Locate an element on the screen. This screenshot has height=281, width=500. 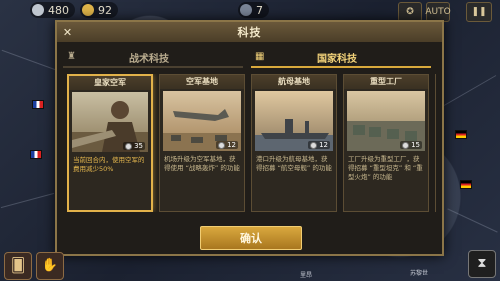
handshake-icon: ✋ is located at coordinates (50, 265).